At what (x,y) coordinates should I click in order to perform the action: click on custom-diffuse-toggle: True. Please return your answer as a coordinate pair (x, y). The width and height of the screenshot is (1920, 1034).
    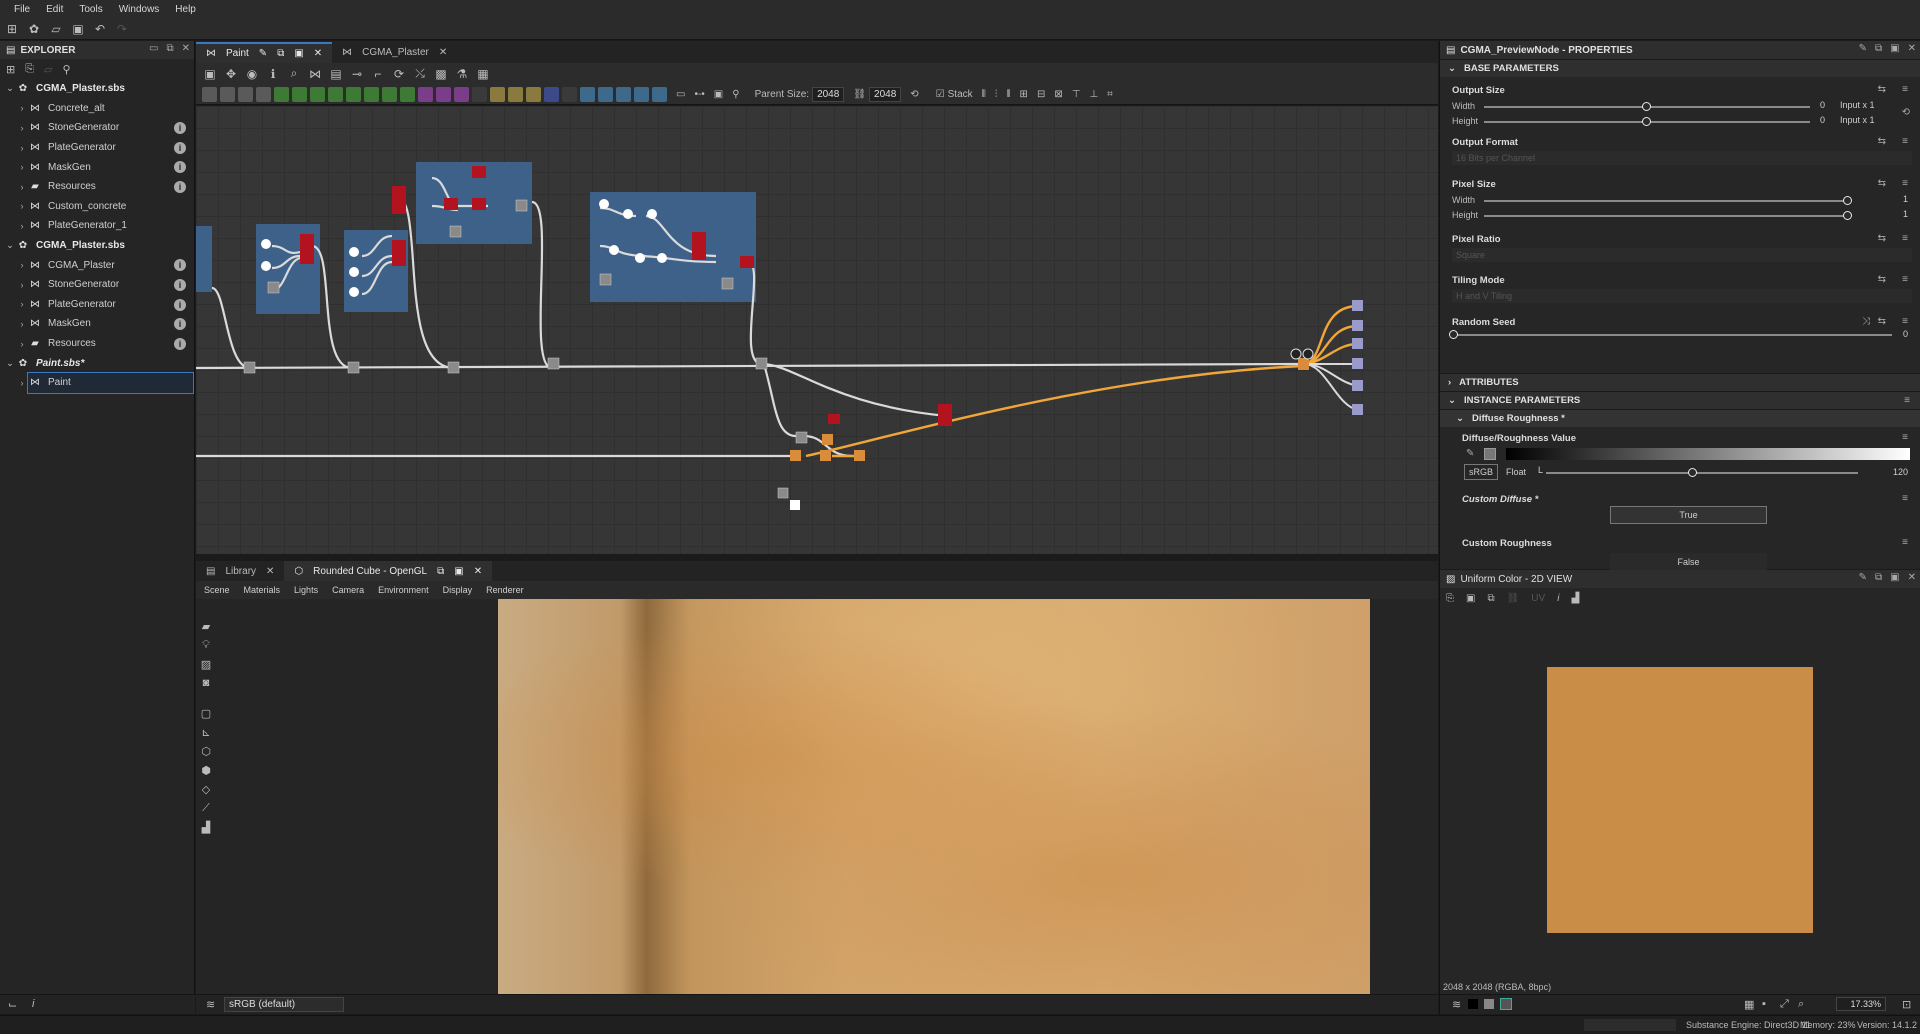
    Looking at the image, I should click on (1688, 515).